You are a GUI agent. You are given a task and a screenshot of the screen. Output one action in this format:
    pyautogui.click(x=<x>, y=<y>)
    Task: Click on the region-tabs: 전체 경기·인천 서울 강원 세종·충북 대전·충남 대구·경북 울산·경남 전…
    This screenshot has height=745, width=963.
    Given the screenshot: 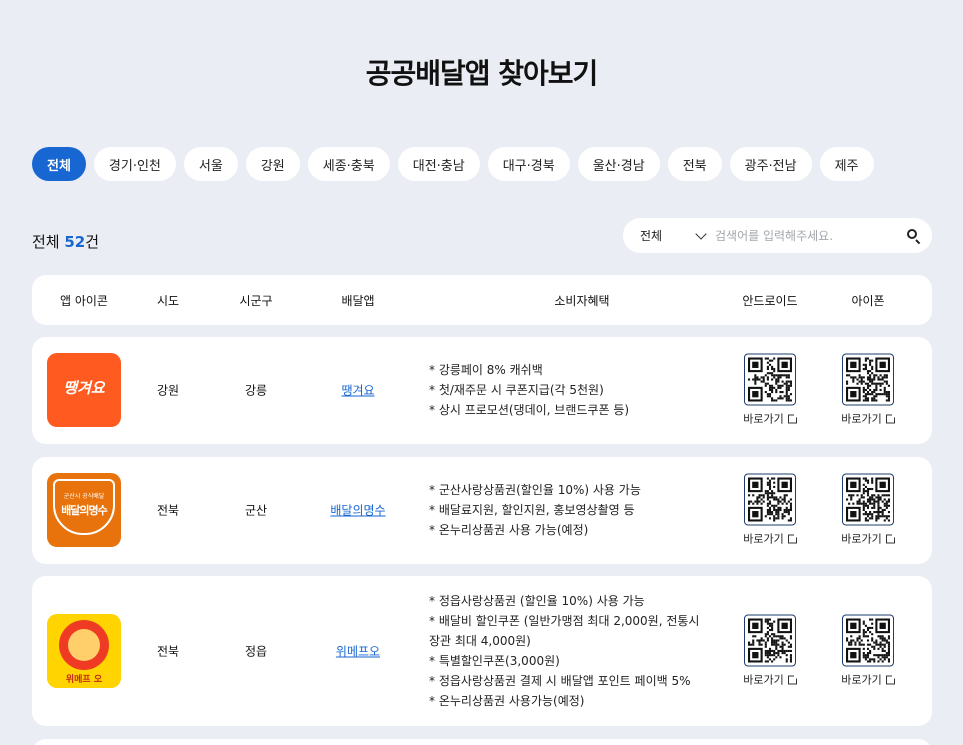 What is the action you would take?
    pyautogui.click(x=453, y=164)
    